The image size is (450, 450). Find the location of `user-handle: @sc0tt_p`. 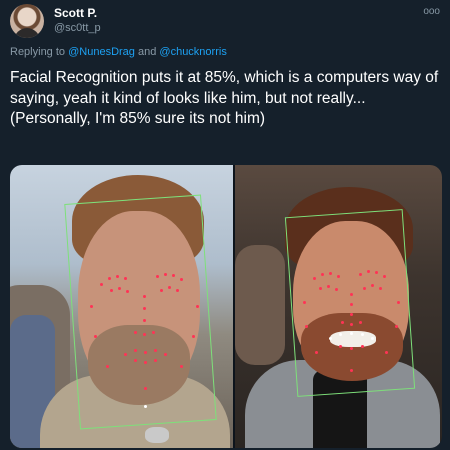

user-handle: @sc0tt_p is located at coordinates (77, 28).